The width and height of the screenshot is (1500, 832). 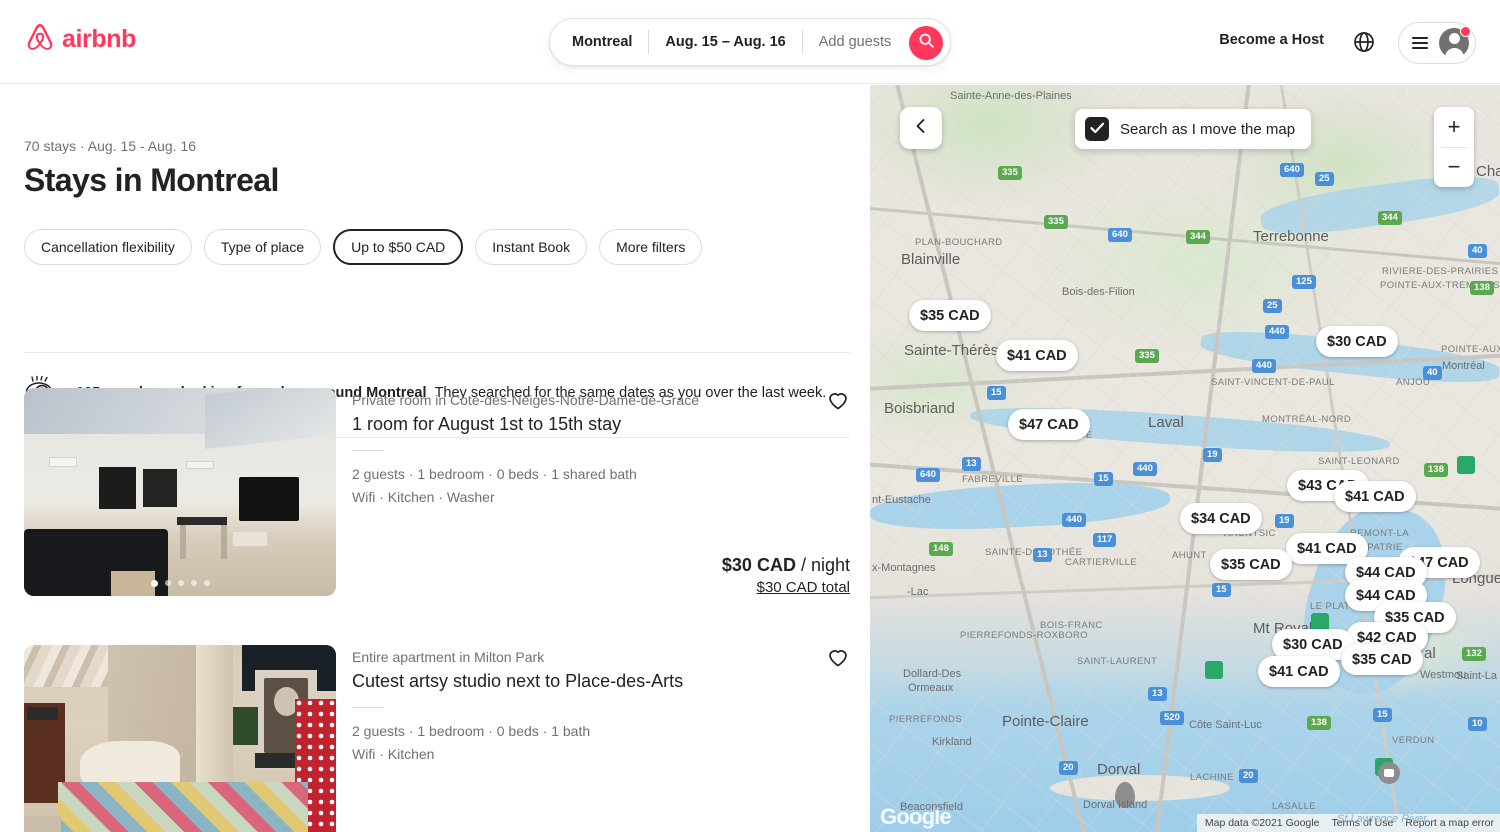 I want to click on map-label: x-Montagnes, so click(x=904, y=568).